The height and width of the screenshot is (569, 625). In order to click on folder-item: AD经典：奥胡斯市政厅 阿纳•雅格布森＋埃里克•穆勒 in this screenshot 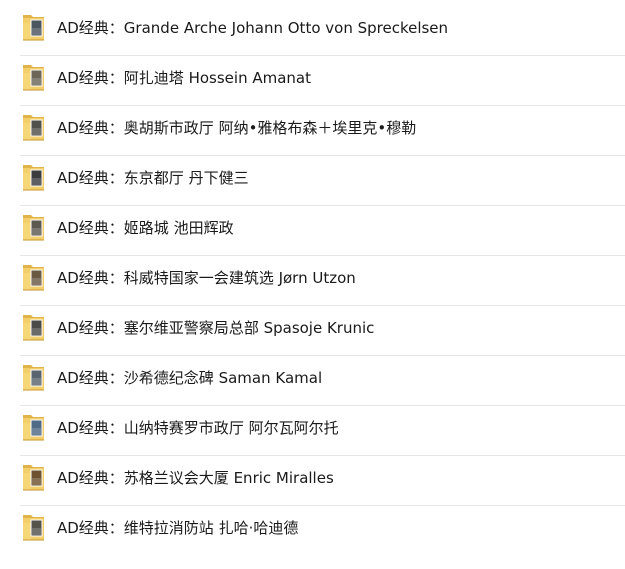, I will do `click(312, 131)`.